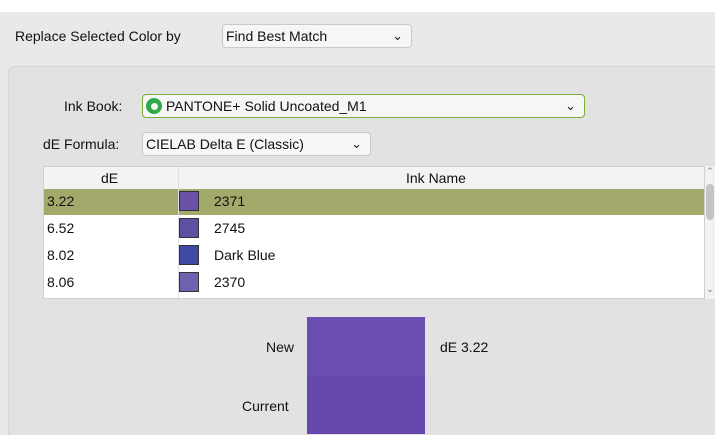 The height and width of the screenshot is (435, 715). I want to click on color-preview, so click(366, 375).